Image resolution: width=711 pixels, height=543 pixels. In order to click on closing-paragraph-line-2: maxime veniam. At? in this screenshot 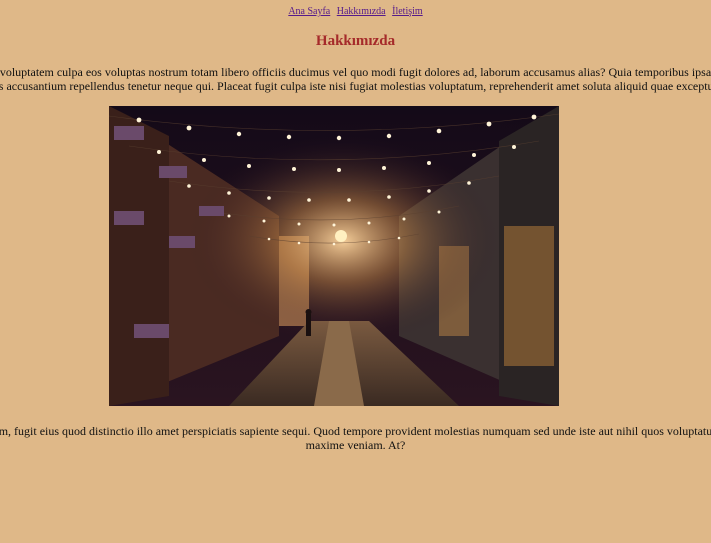, I will do `click(355, 445)`.